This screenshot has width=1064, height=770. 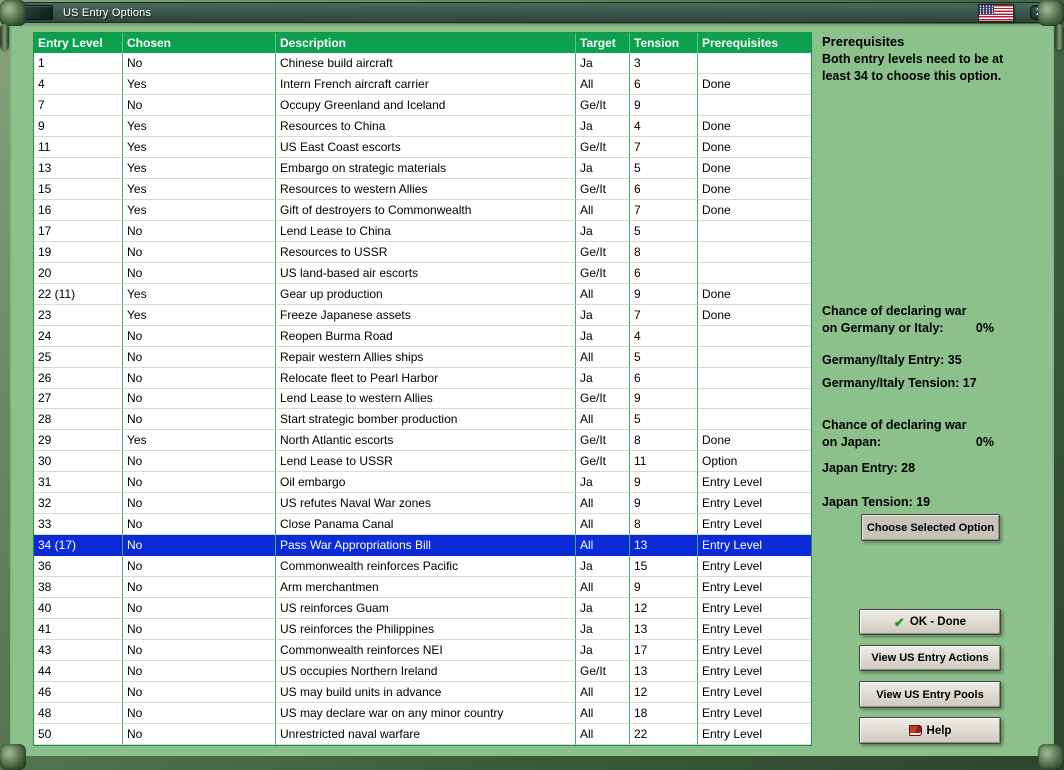 What do you see at coordinates (78, 147) in the screenshot?
I see `table-cell: 11` at bounding box center [78, 147].